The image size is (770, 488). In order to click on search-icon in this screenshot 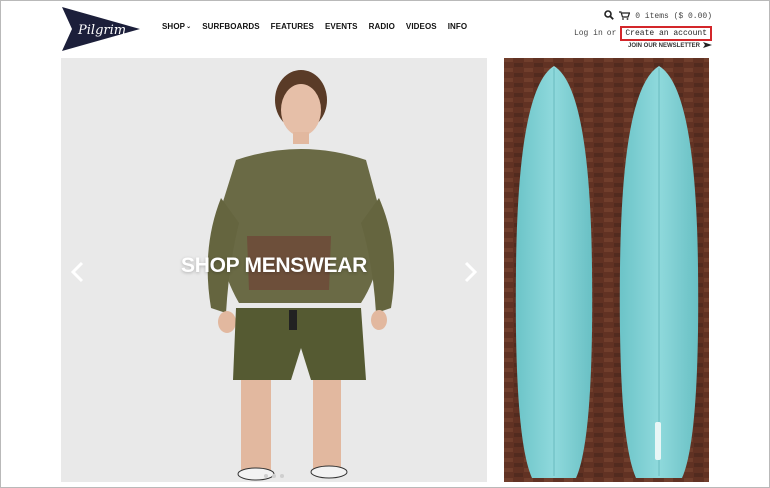, I will do `click(609, 16)`.